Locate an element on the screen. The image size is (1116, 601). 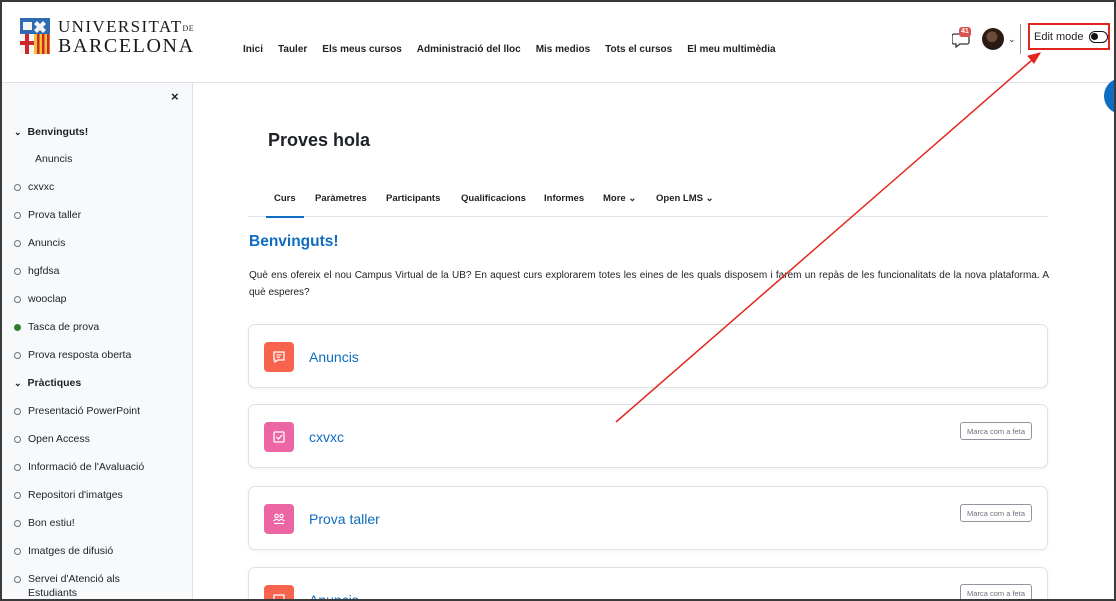
sidebar-item-anuncis: Anuncis is located at coordinates (53, 159).